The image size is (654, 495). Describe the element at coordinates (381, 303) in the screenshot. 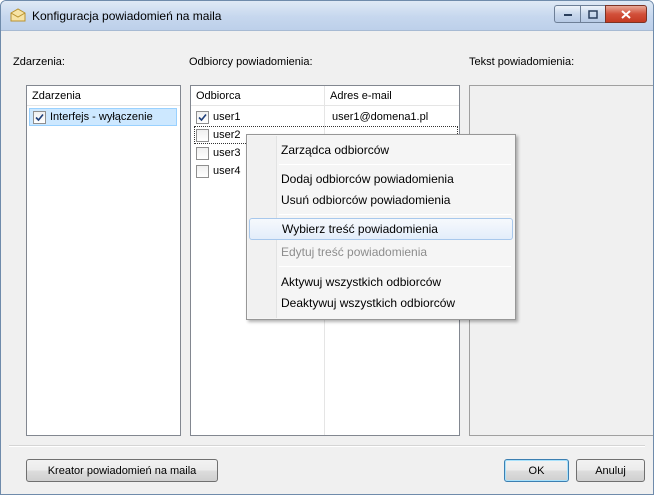

I see `menu-item-deactivate-all: Deaktywuj wszystkich odbiorców` at that location.